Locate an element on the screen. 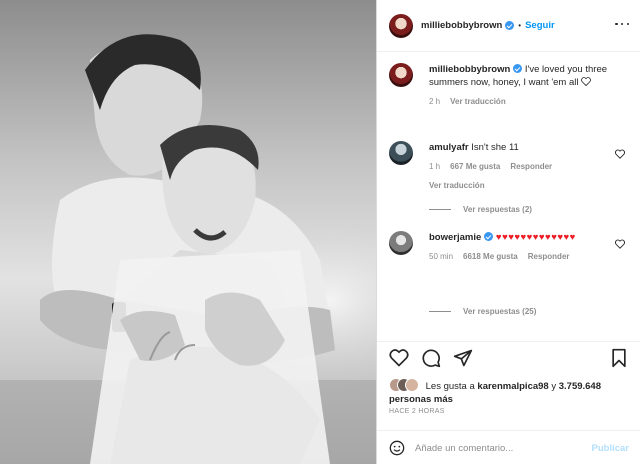 The height and width of the screenshot is (464, 640). liker-avatars is located at coordinates (404, 385).